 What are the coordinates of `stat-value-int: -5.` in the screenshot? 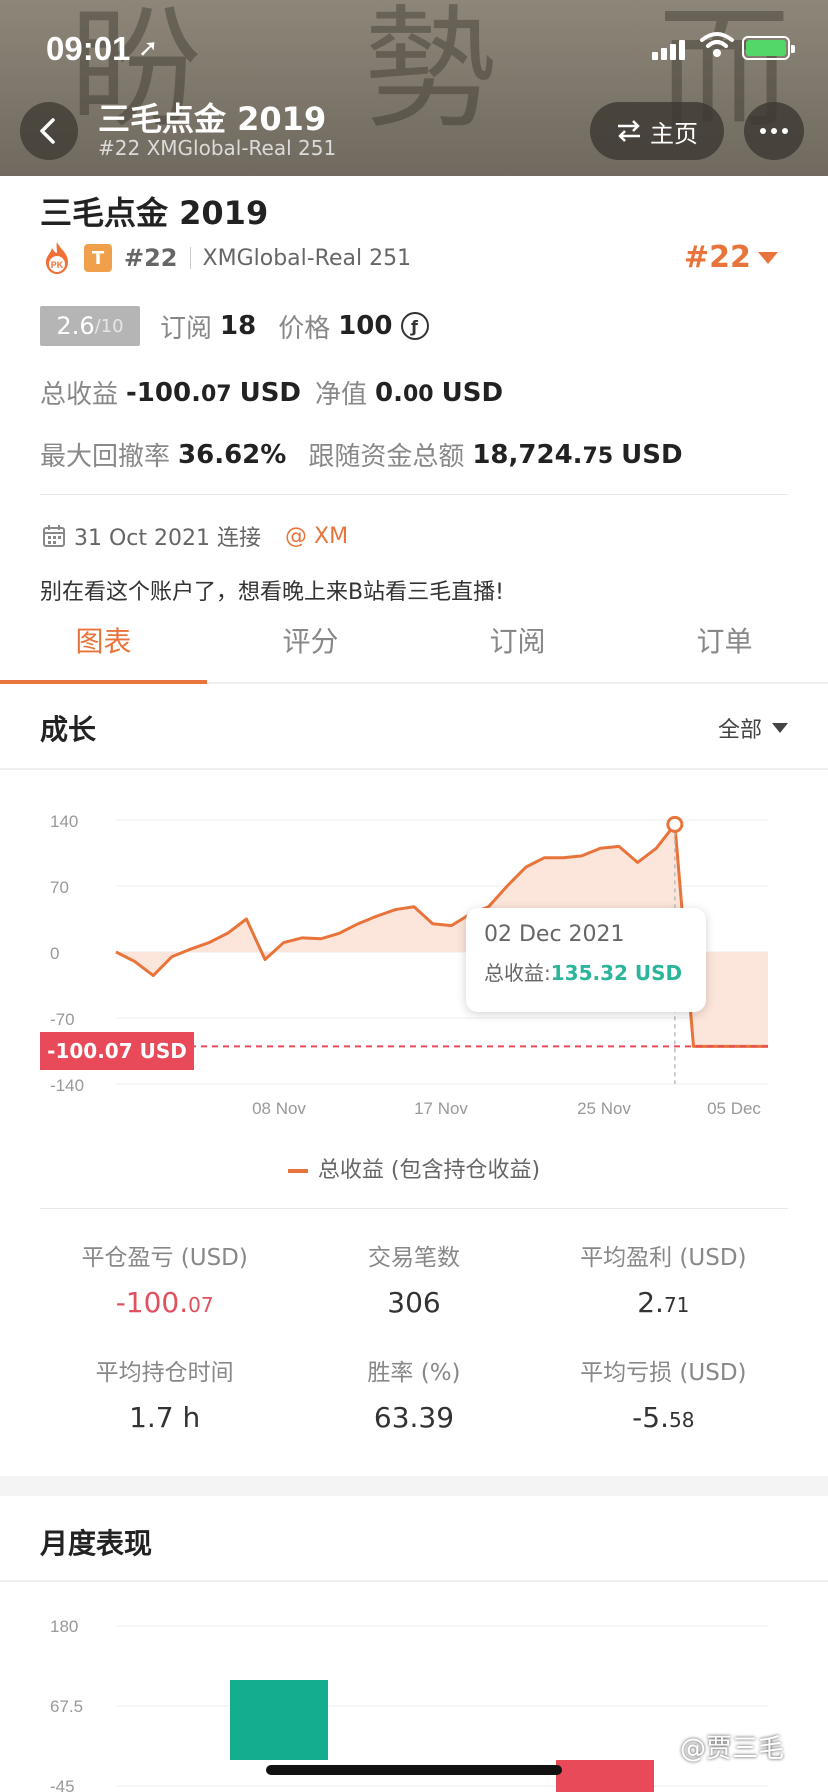 It's located at (650, 1417).